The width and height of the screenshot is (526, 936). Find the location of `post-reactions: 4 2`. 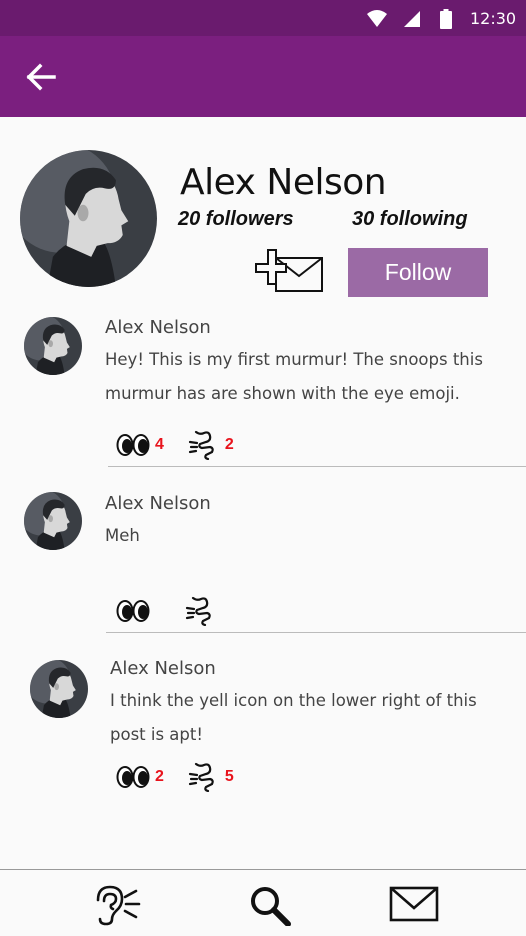

post-reactions: 4 2 is located at coordinates (187, 445).